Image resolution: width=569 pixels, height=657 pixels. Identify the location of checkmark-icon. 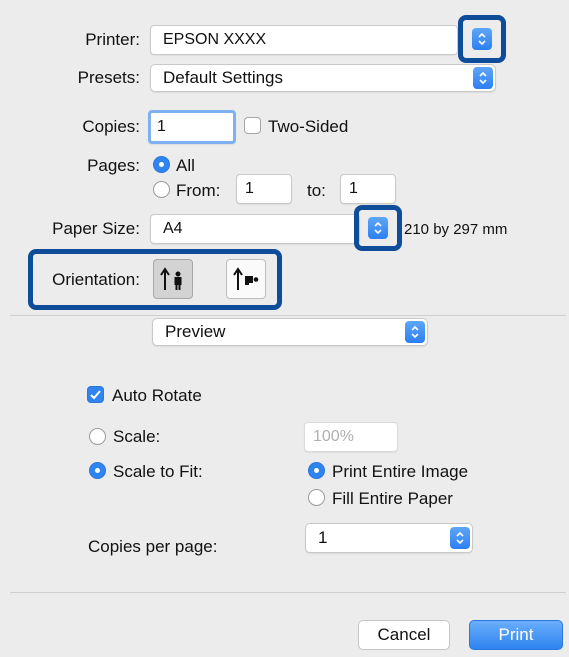
(95, 395).